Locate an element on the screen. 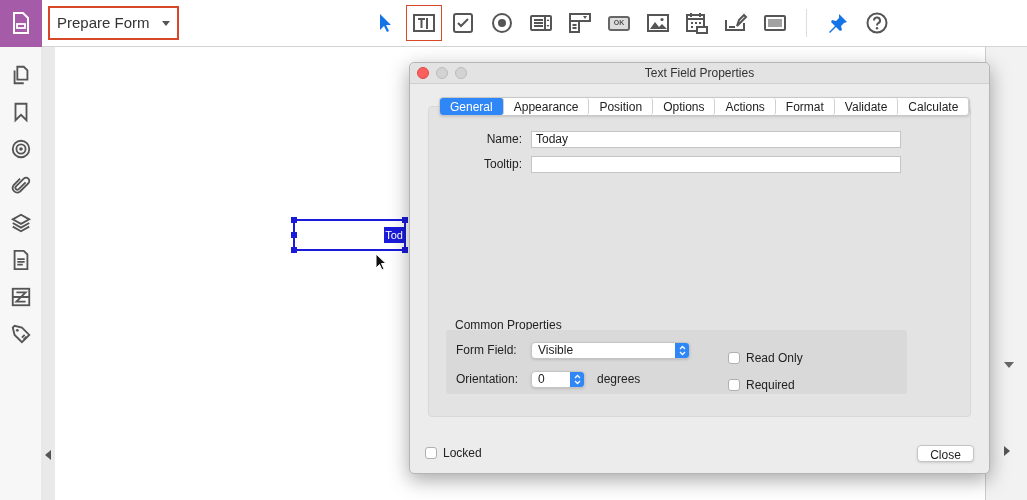  text-field-icon is located at coordinates (424, 23).